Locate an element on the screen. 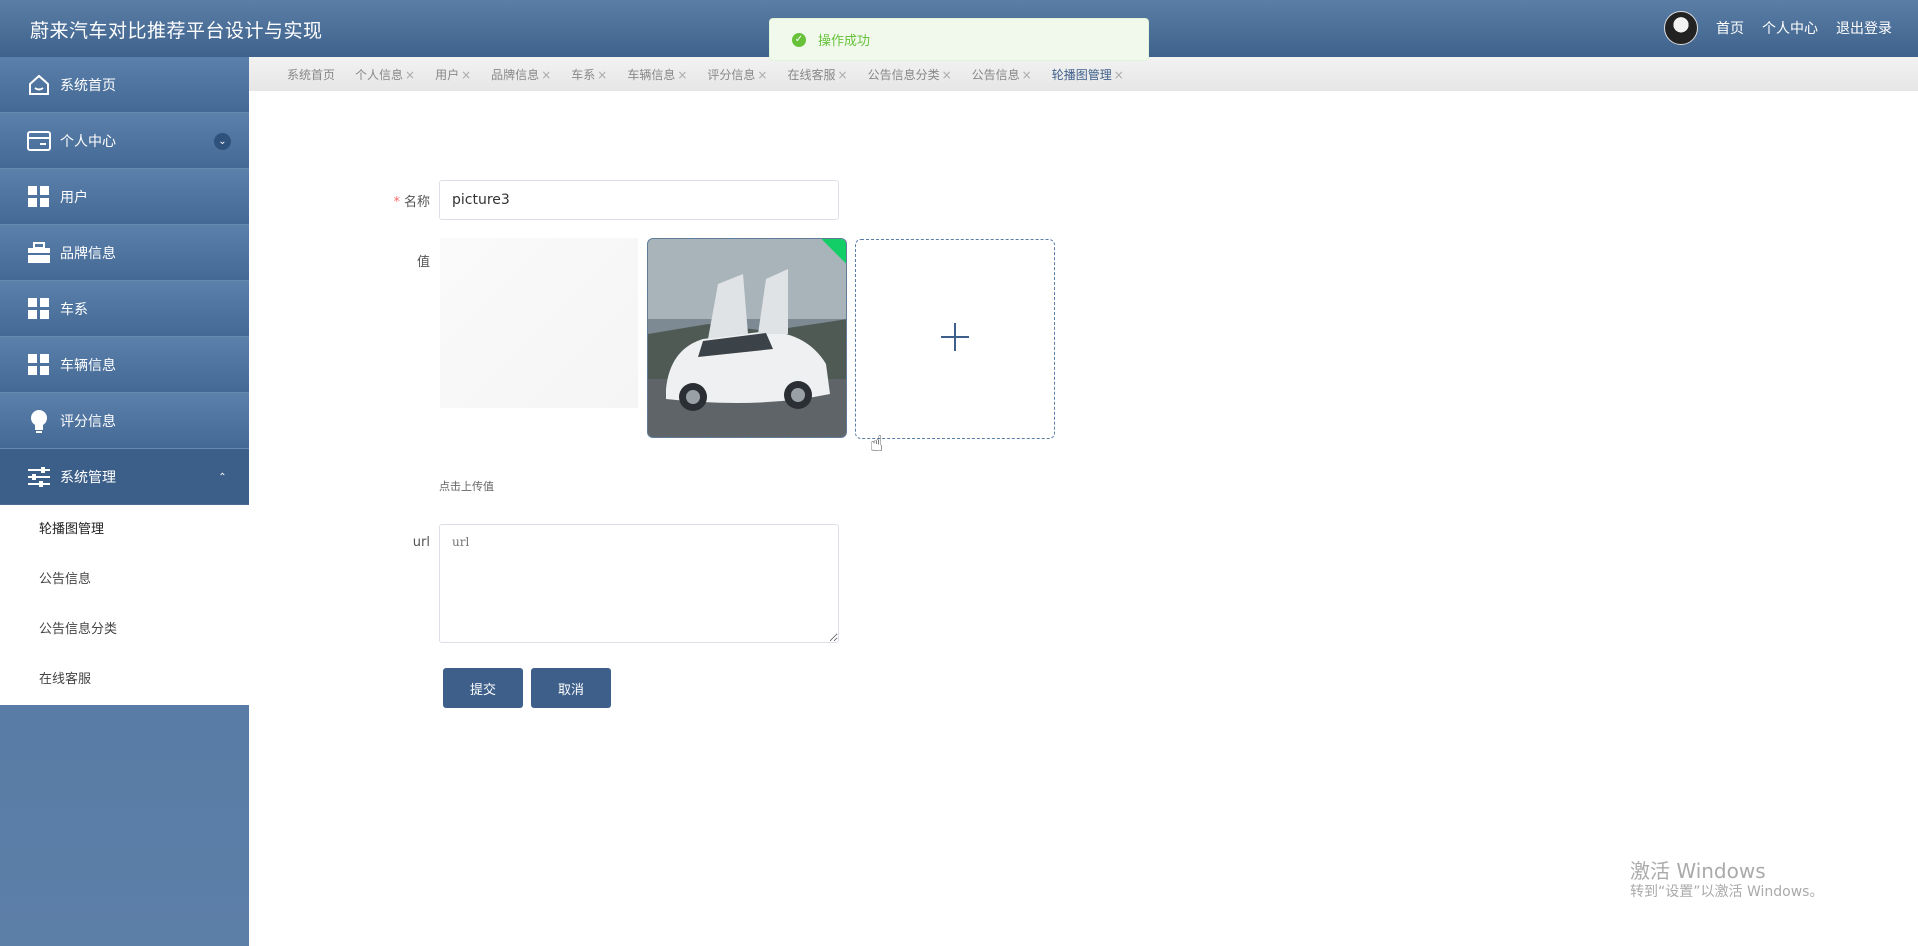 This screenshot has height=946, width=1918. bulb-icon is located at coordinates (39, 421).